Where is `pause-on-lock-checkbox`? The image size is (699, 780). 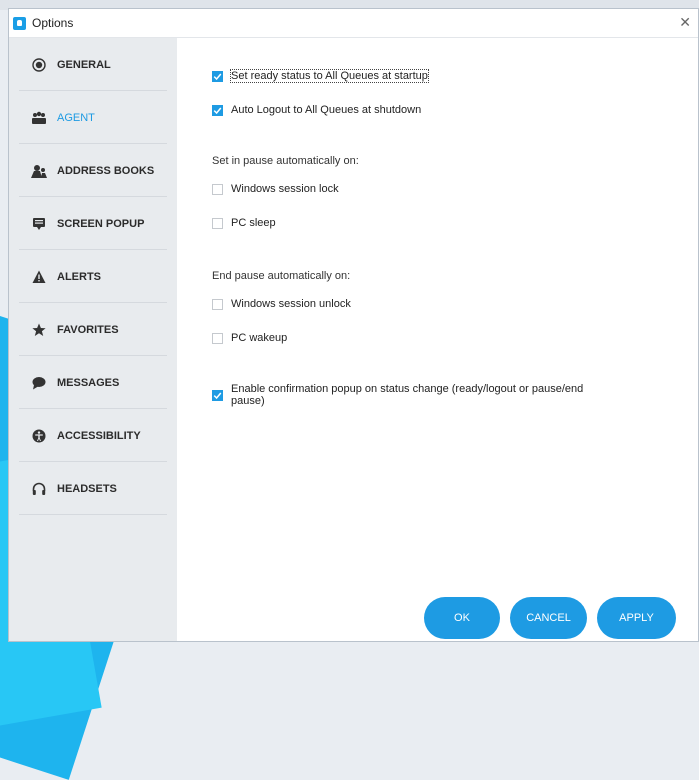
pause-on-lock-checkbox is located at coordinates (217, 189).